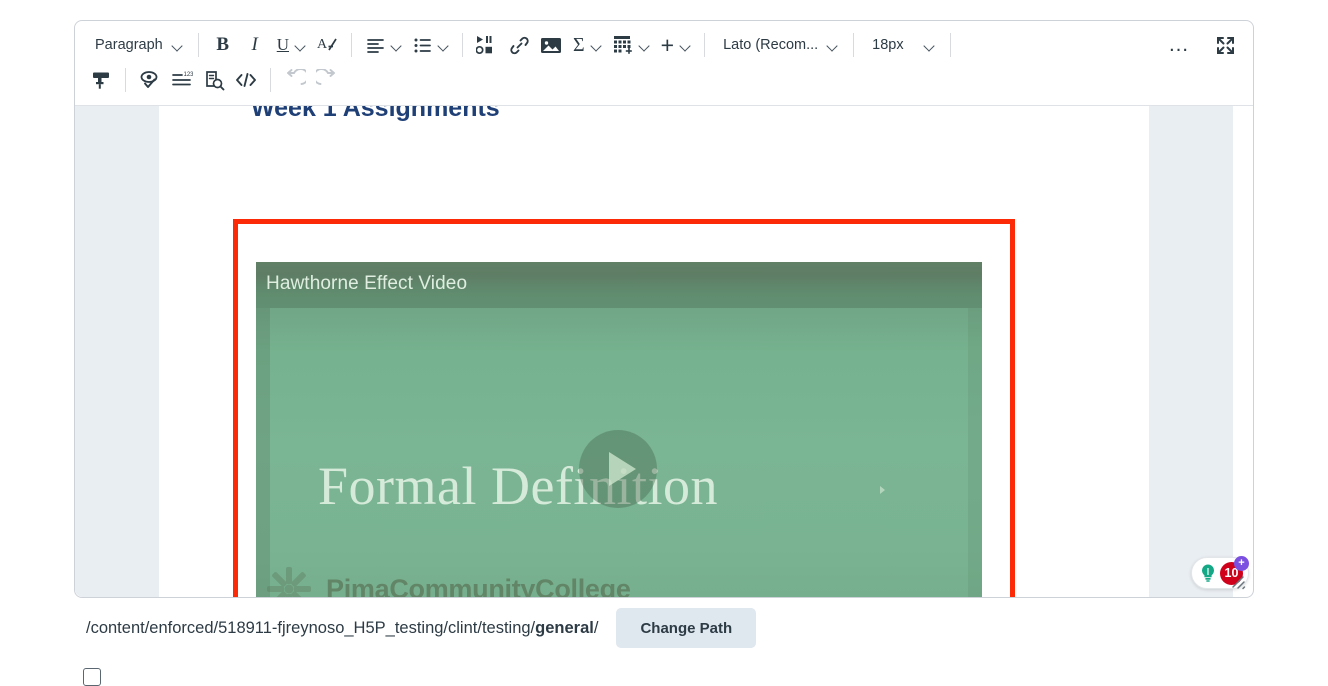 The height and width of the screenshot is (686, 1328). I want to click on insert-link-button, so click(519, 45).